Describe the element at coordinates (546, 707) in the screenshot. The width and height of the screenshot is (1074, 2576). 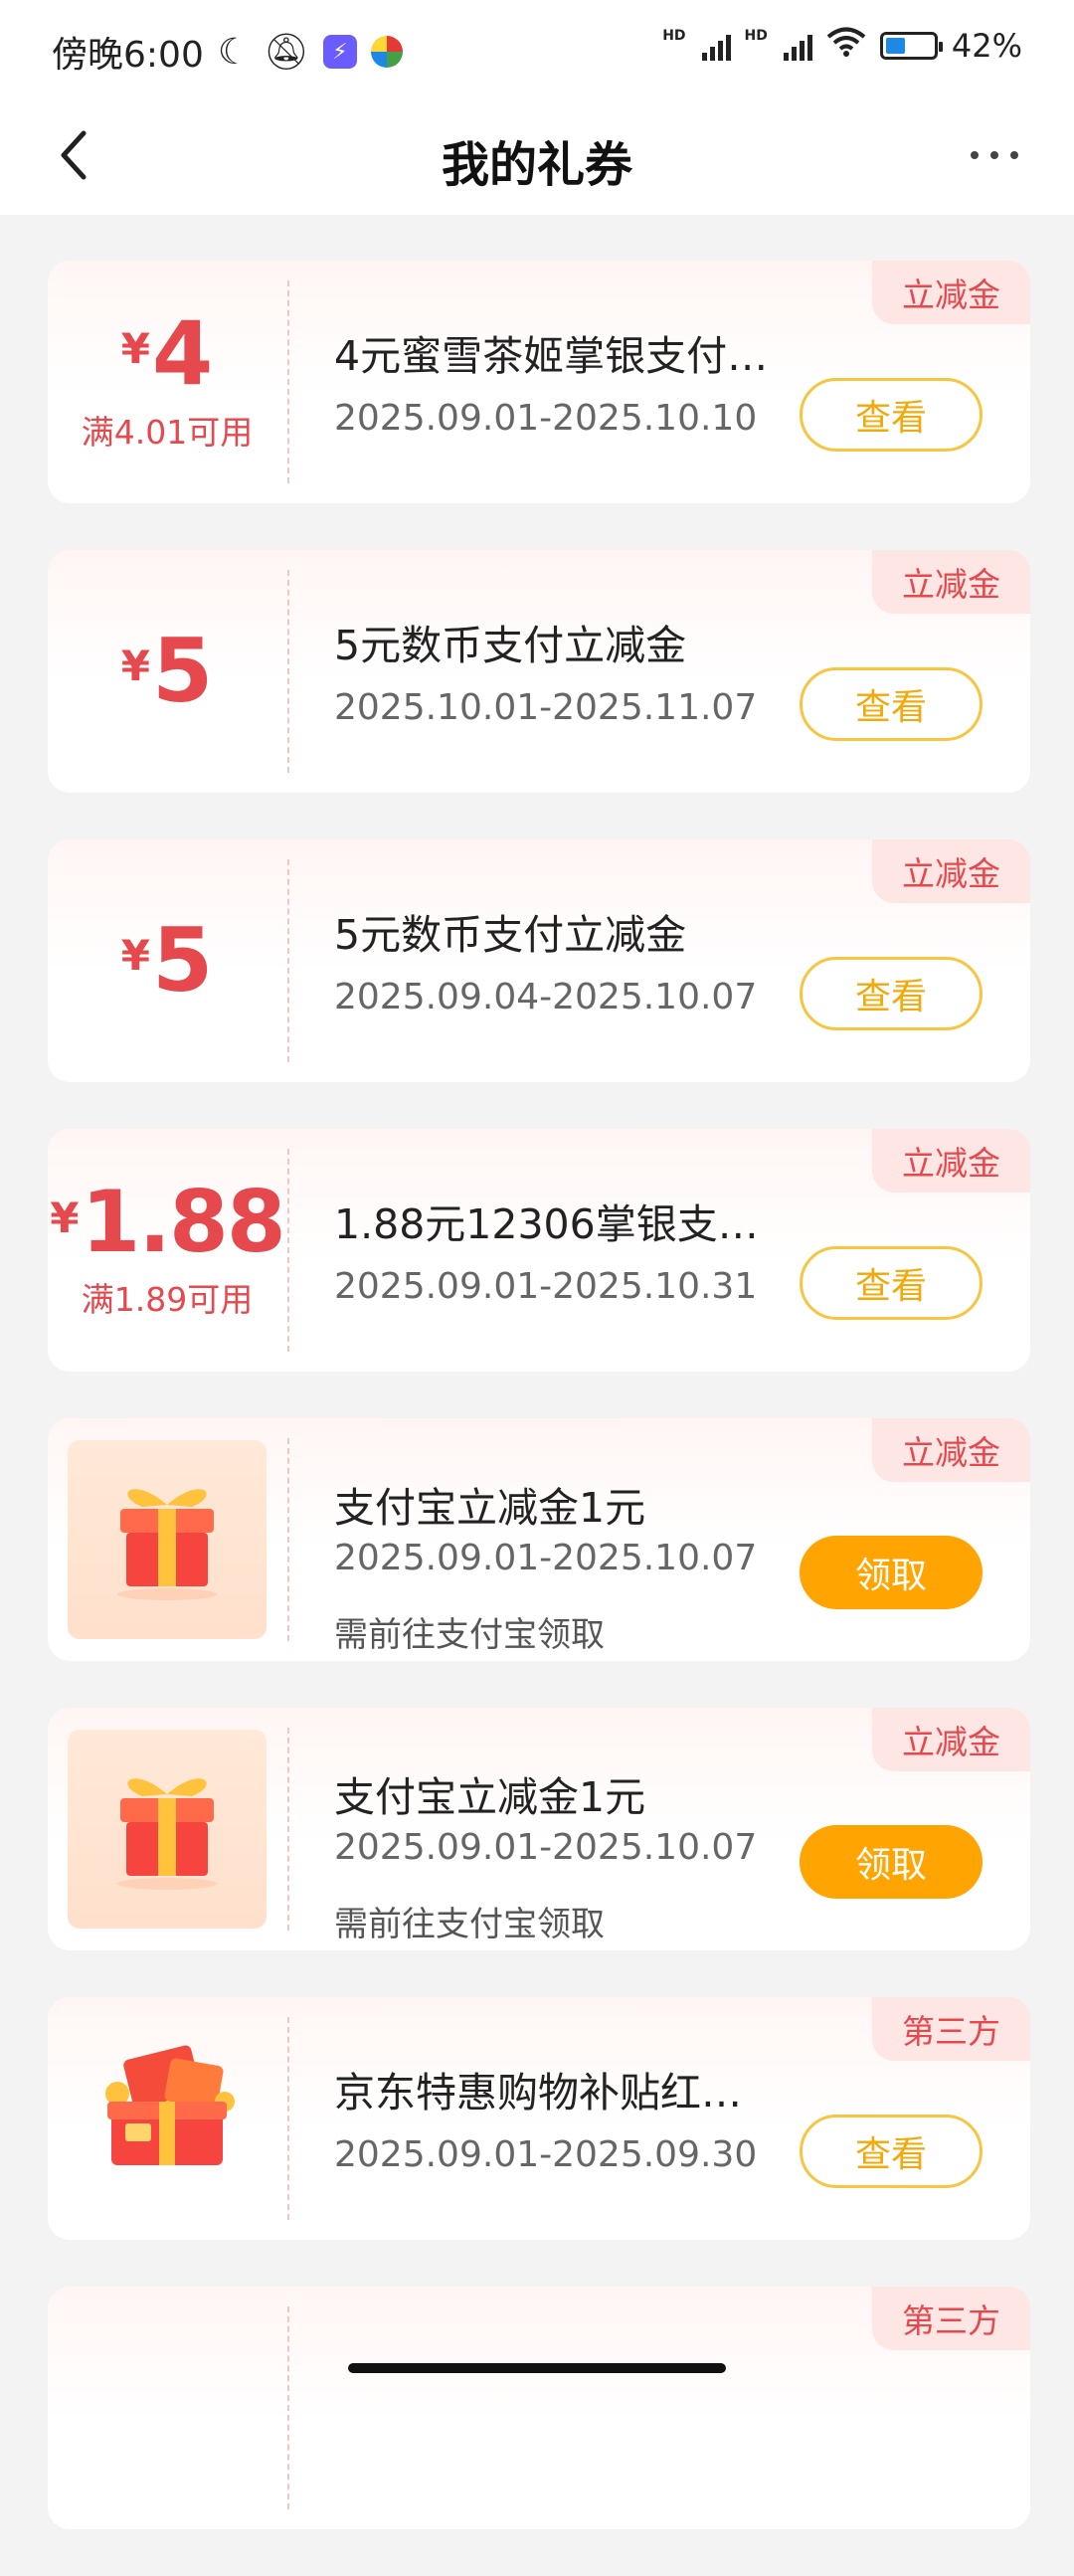
I see `coupon-validity: 2025.10.01-2025.11.07` at that location.